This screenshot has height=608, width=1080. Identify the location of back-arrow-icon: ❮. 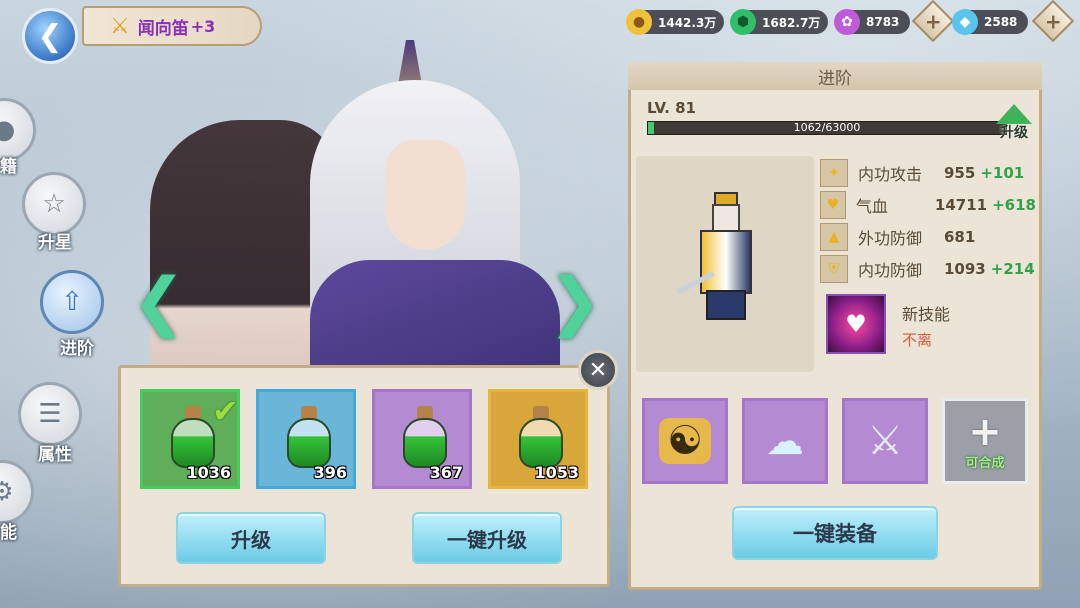
(50, 36).